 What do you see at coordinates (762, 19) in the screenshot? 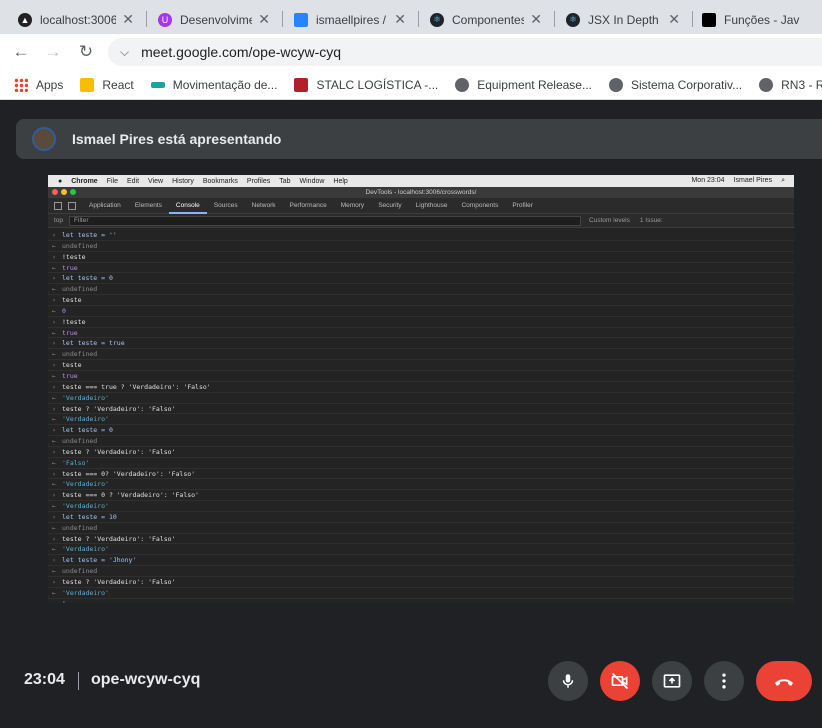
I see `tab-label: Funções - Jav` at bounding box center [762, 19].